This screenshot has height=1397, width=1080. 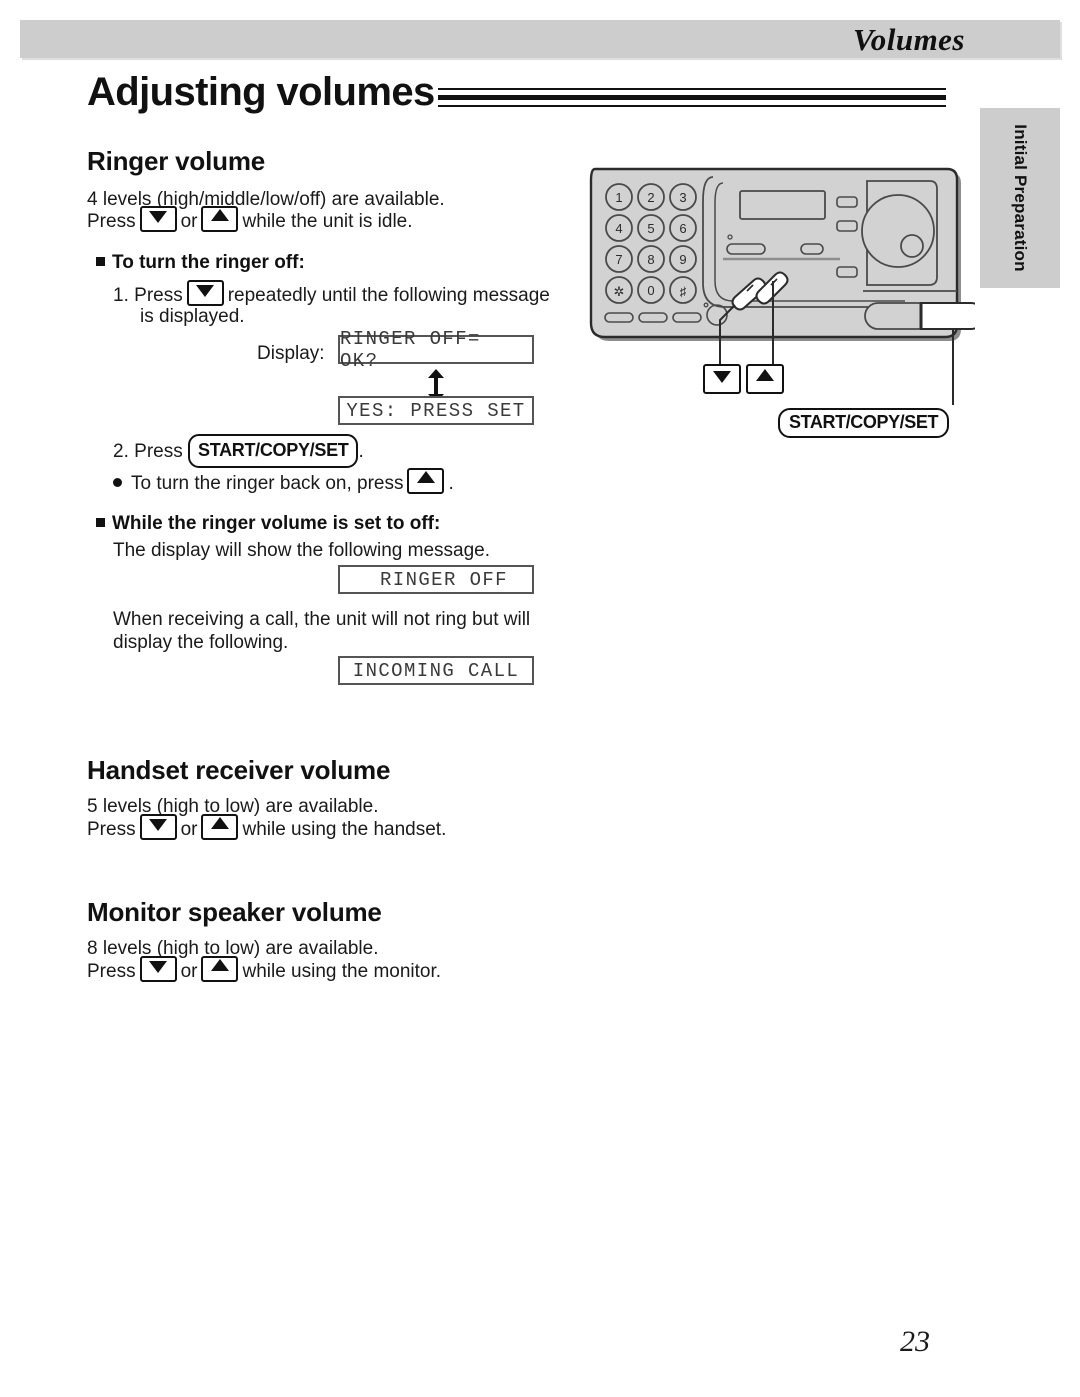 I want to click on ringer-note-text: To turn the ringer back on, press, so click(x=267, y=483).